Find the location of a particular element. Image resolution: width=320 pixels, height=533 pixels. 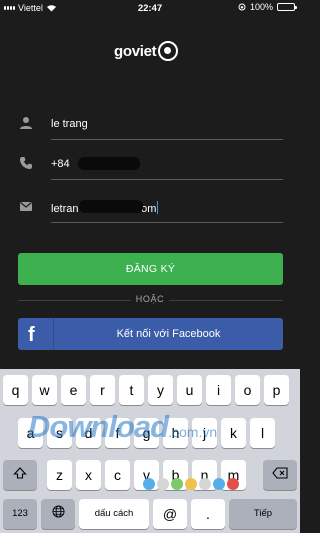

backspace-key is located at coordinates (280, 475).